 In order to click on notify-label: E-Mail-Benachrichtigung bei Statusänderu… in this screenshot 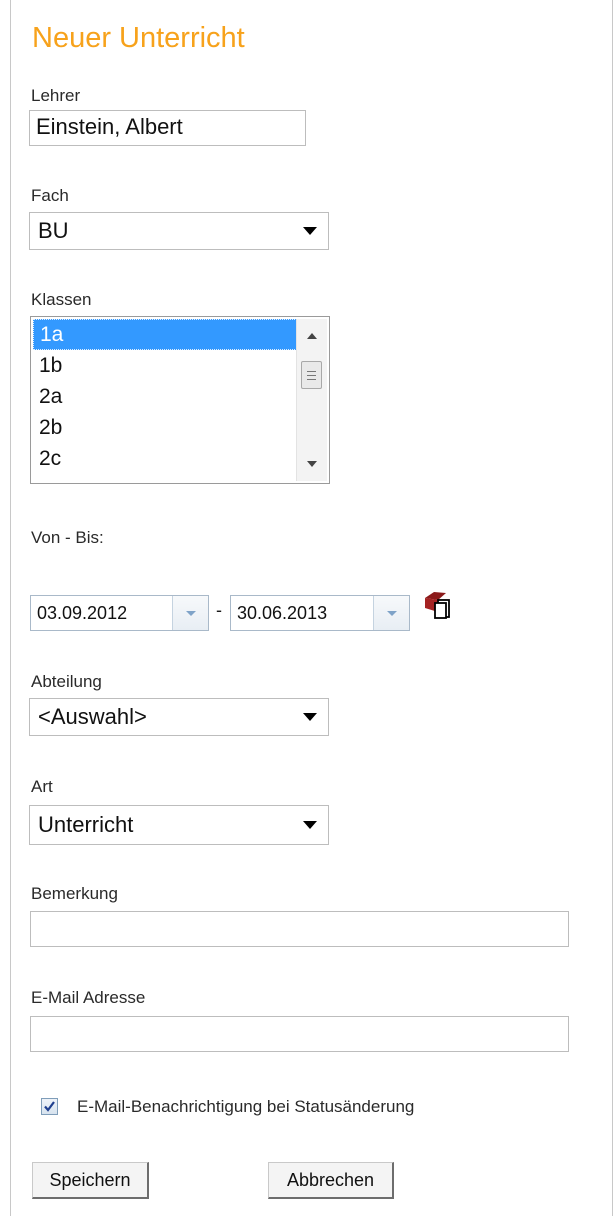, I will do `click(245, 1107)`.